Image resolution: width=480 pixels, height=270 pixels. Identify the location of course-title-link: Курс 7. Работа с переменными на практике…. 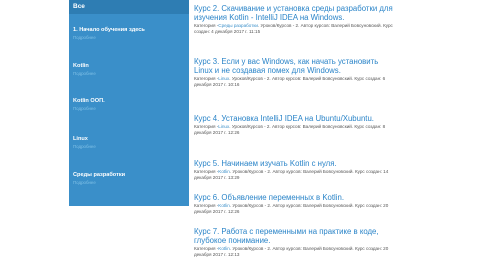
(294, 236).